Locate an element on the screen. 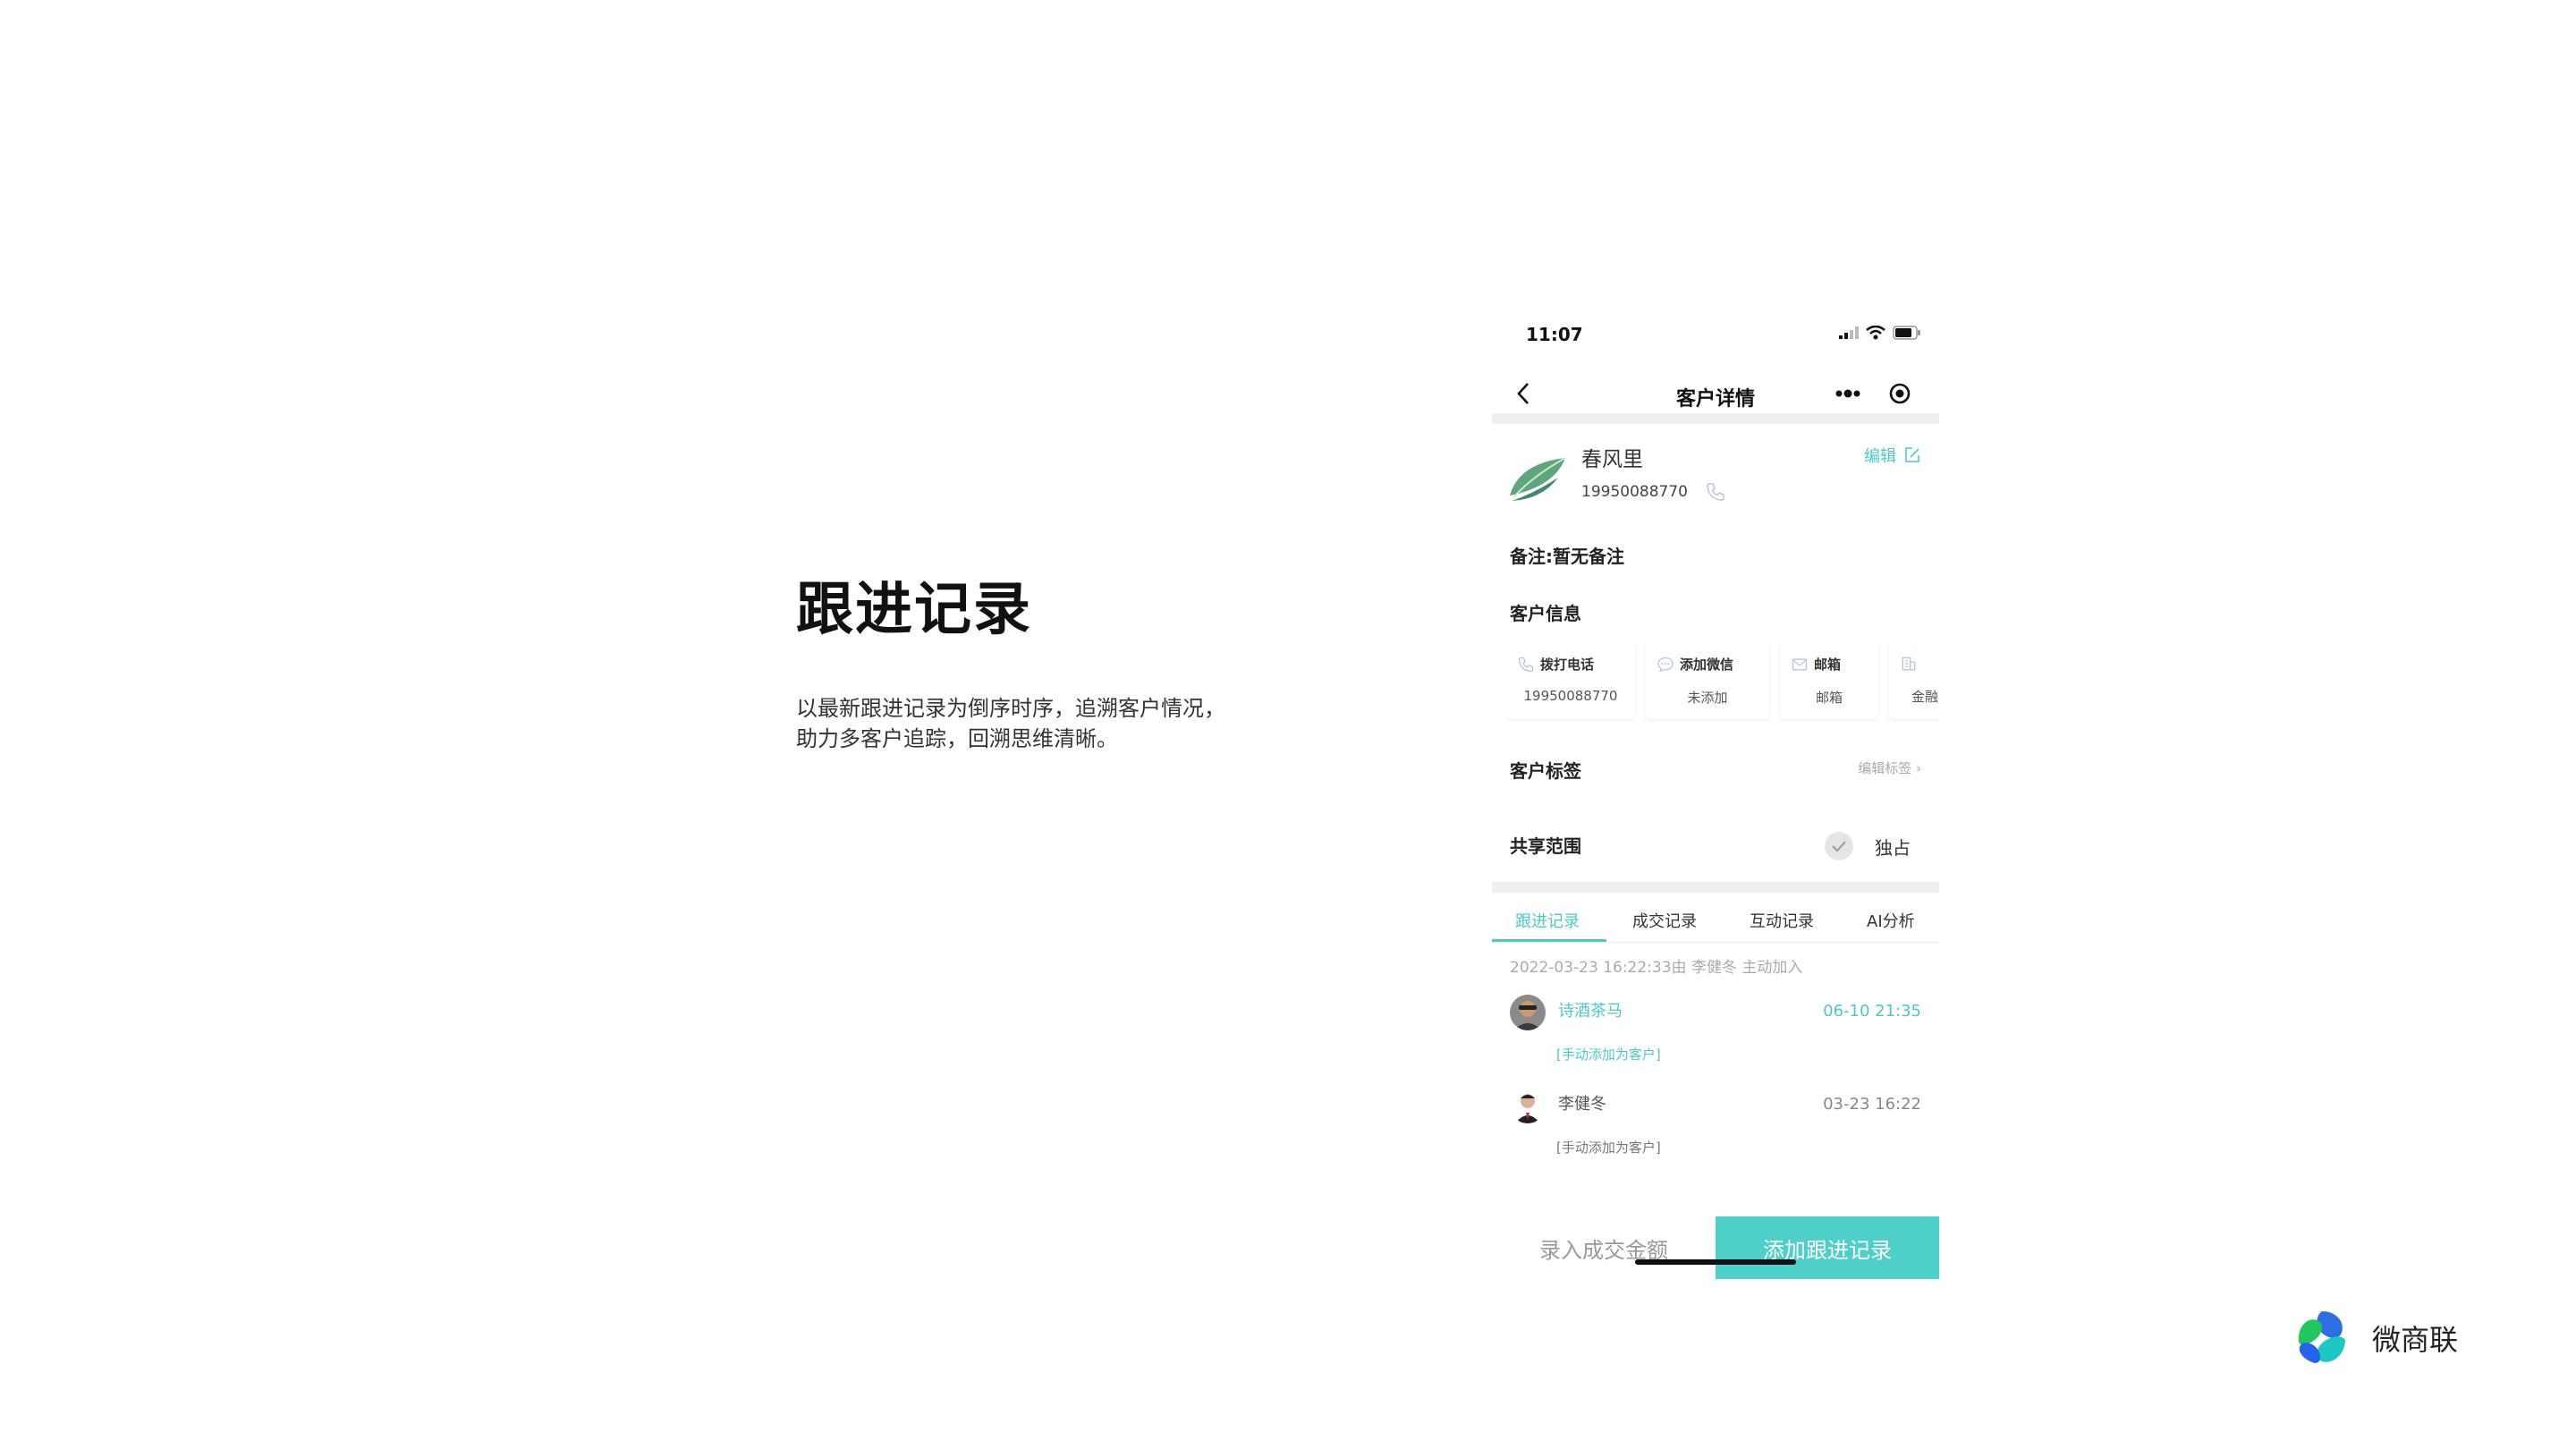 The height and width of the screenshot is (1449, 2576). tab-deals: 成交记录 is located at coordinates (1664, 920).